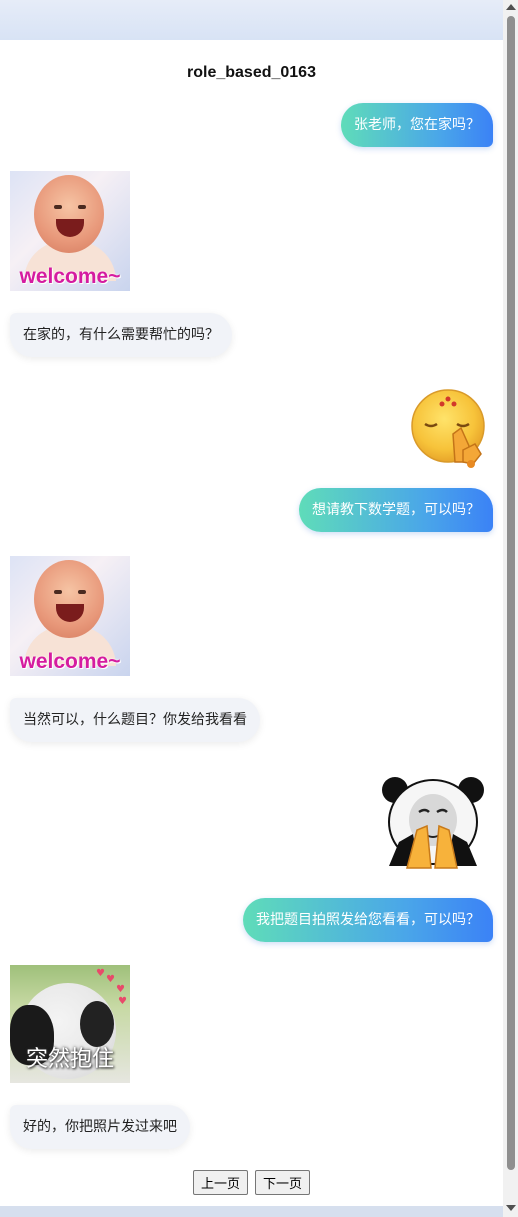 This screenshot has width=518, height=1217. I want to click on message-user: 我把题目拍照发给您看看，可以吗？, so click(368, 920).